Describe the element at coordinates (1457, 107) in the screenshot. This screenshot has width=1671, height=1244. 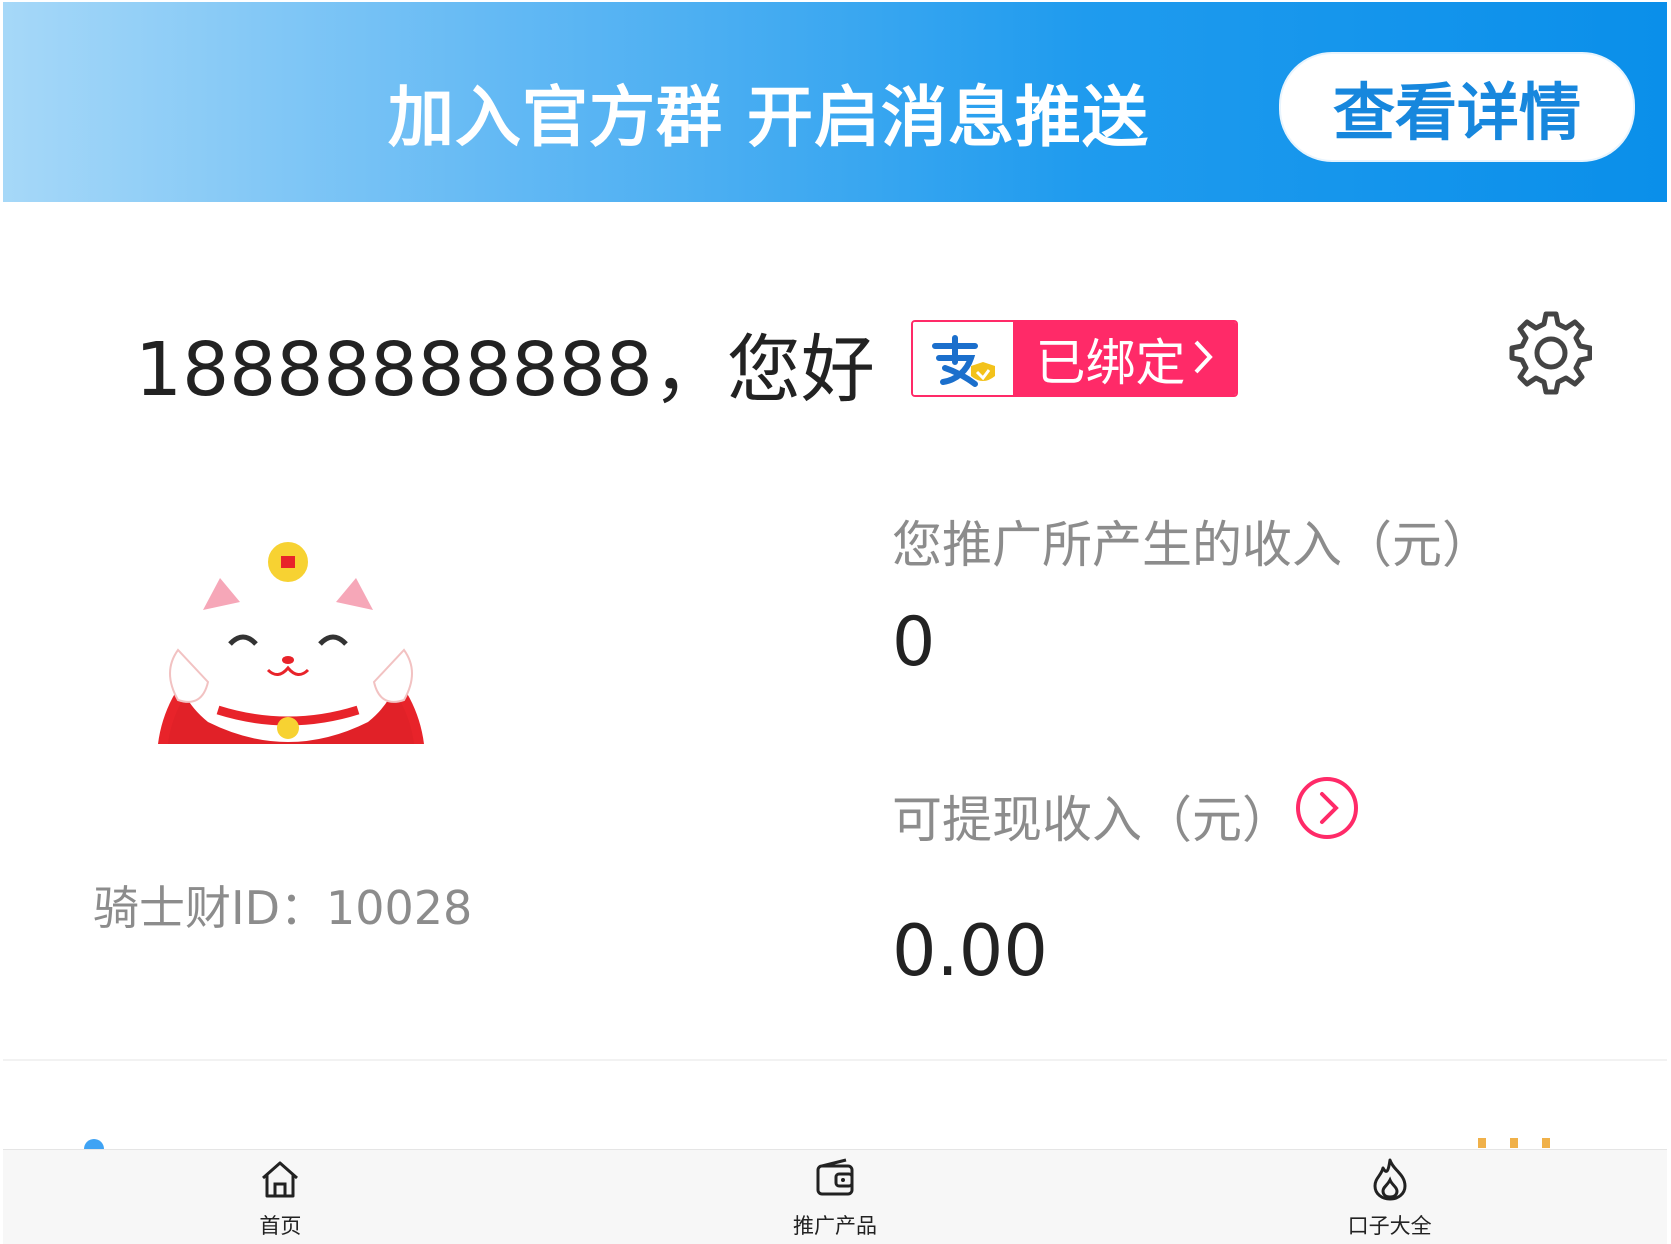
I see `view-details-button: 查看详情` at that location.